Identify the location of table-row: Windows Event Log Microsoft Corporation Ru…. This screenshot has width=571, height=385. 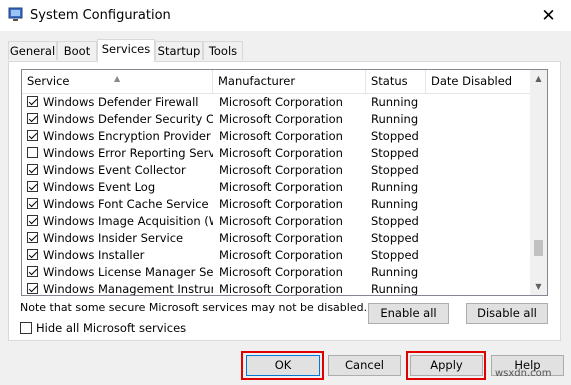
(276, 187).